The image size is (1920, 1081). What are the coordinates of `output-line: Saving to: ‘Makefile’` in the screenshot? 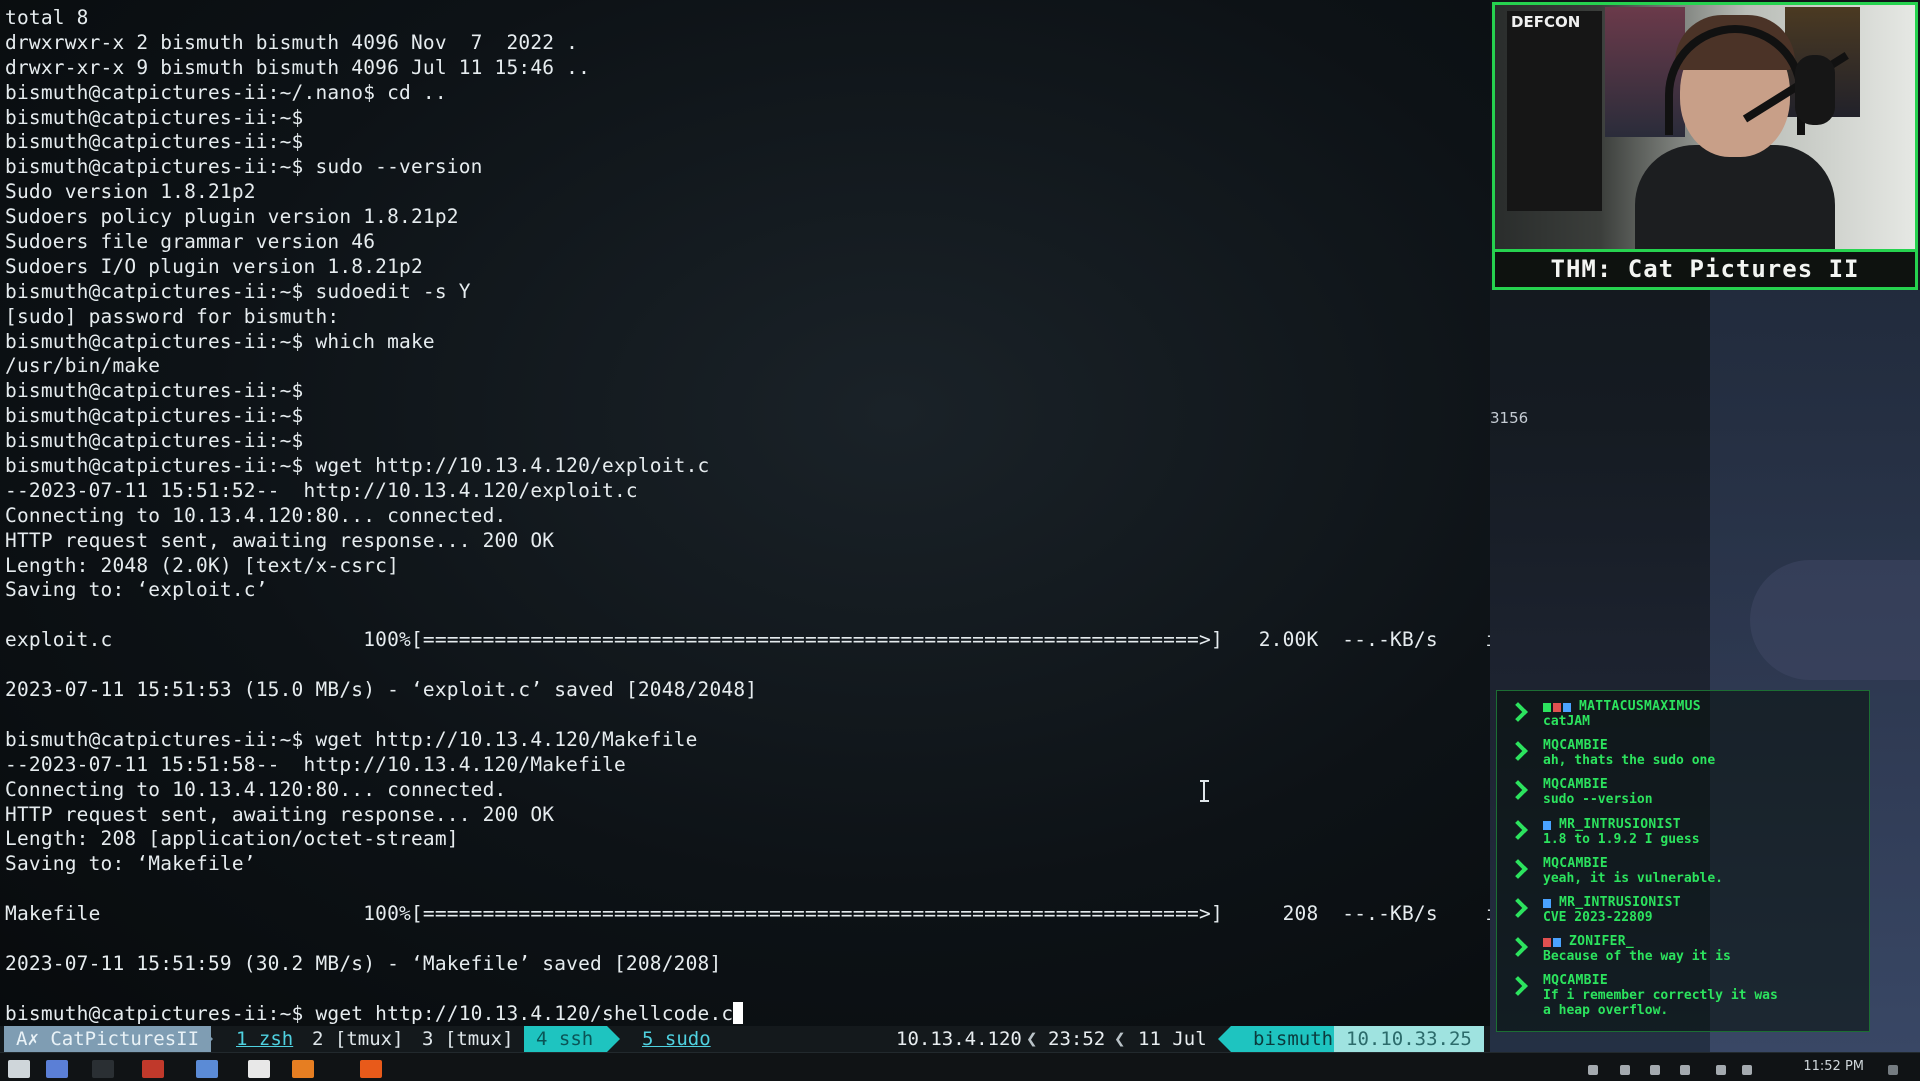 It's located at (130, 864).